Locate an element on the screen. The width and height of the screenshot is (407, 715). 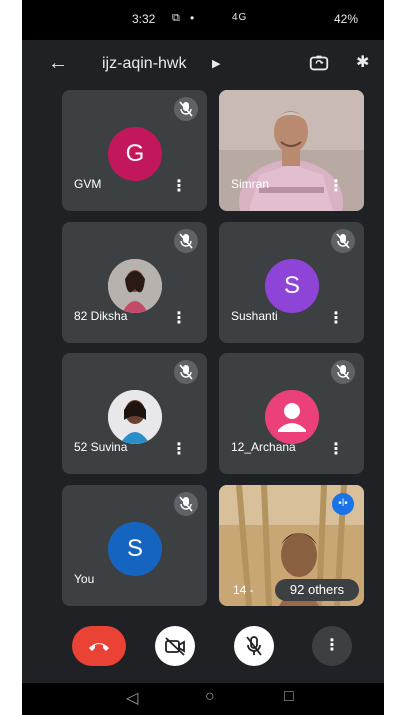
participant-name: 12_Archana is located at coordinates (263, 447).